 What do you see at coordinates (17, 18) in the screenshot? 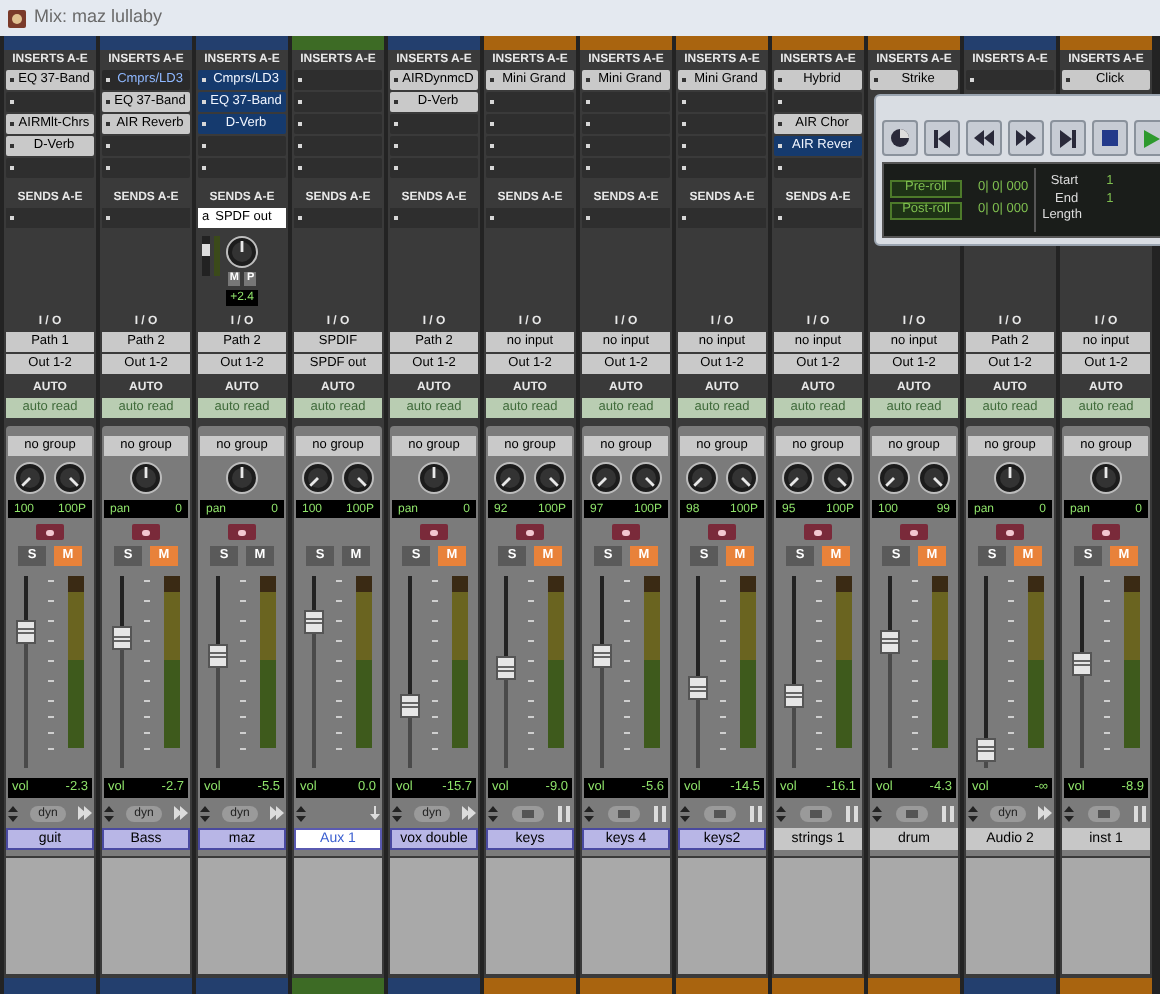
I see `app-icon` at bounding box center [17, 18].